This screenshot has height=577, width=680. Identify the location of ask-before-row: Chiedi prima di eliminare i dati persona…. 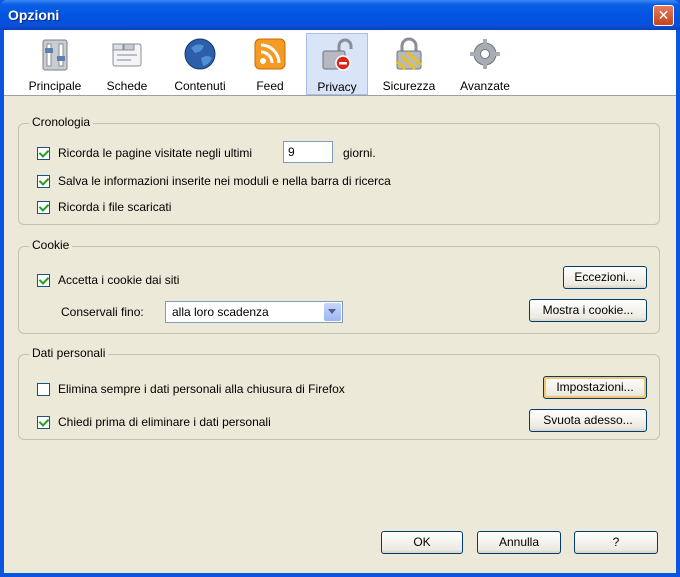
(154, 422).